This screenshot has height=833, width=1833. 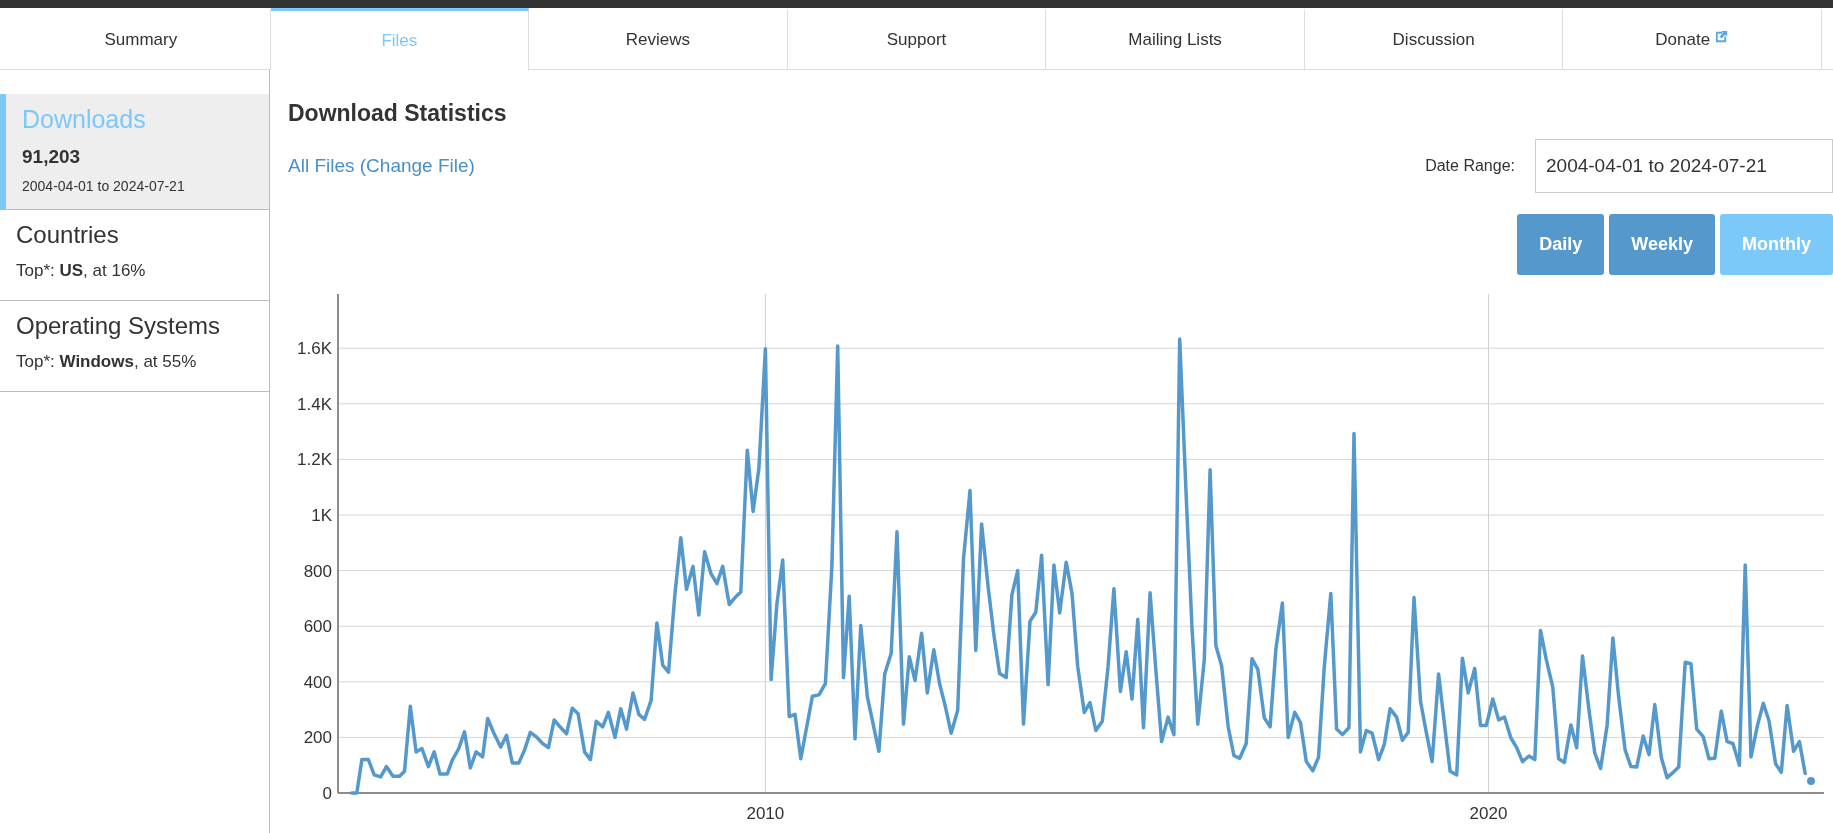 What do you see at coordinates (397, 113) in the screenshot?
I see `page-title: Download Statistics` at bounding box center [397, 113].